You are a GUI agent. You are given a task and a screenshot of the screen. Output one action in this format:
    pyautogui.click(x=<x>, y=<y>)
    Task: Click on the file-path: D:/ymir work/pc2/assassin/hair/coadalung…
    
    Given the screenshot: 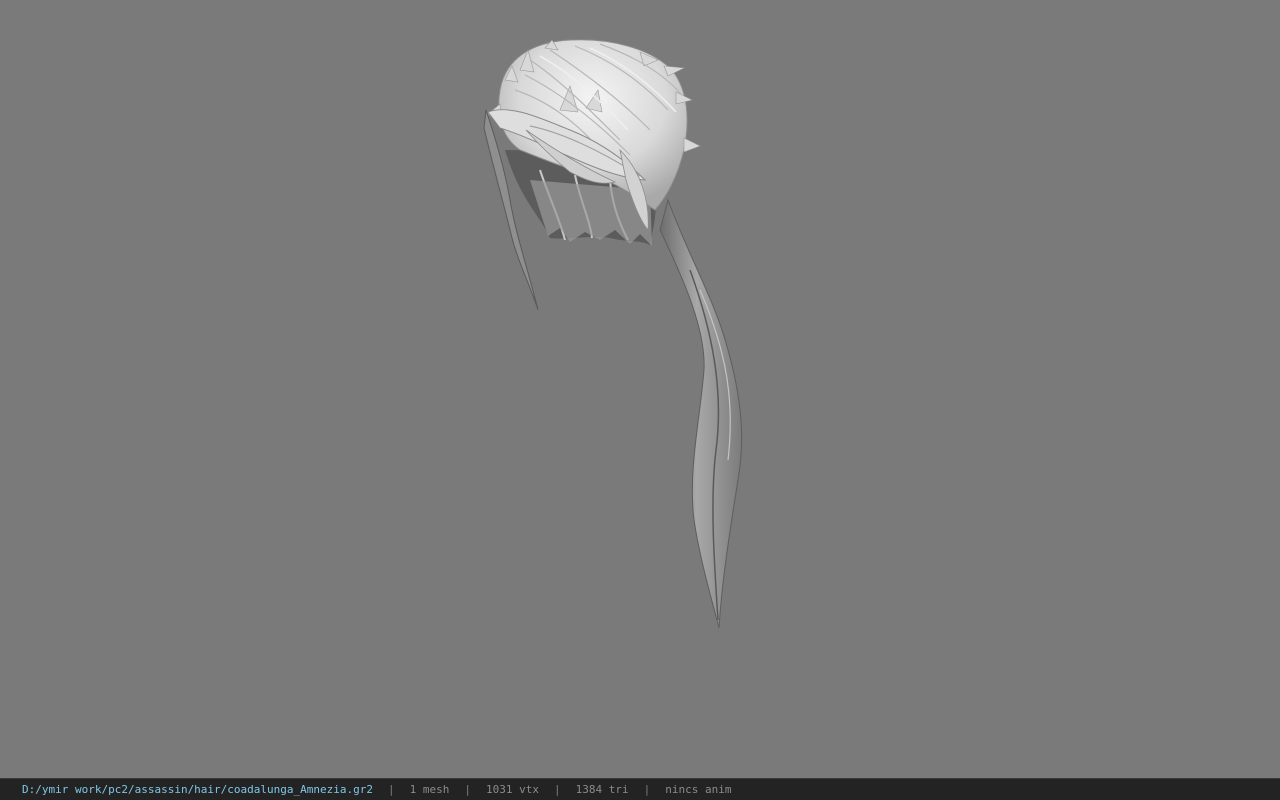 What is the action you would take?
    pyautogui.click(x=197, y=789)
    